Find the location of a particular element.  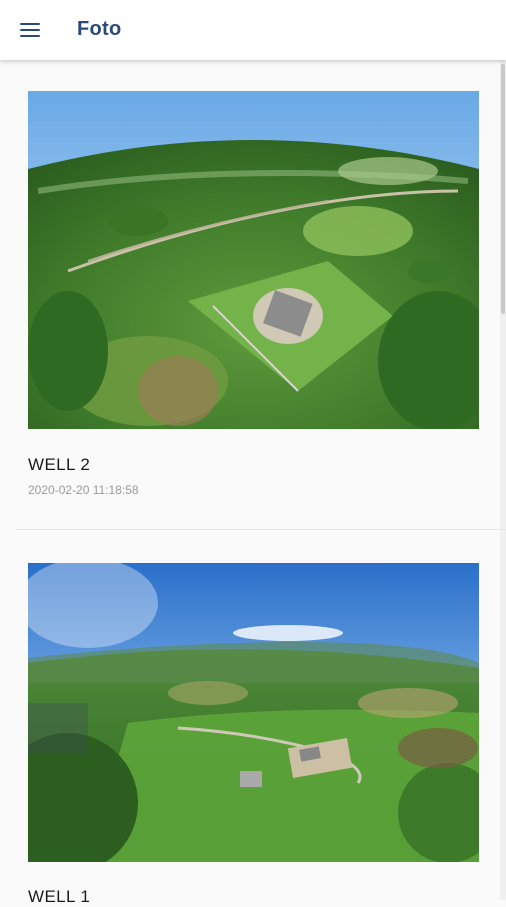

photo-date: 2020-02-20 11:18:58 is located at coordinates (83, 490).